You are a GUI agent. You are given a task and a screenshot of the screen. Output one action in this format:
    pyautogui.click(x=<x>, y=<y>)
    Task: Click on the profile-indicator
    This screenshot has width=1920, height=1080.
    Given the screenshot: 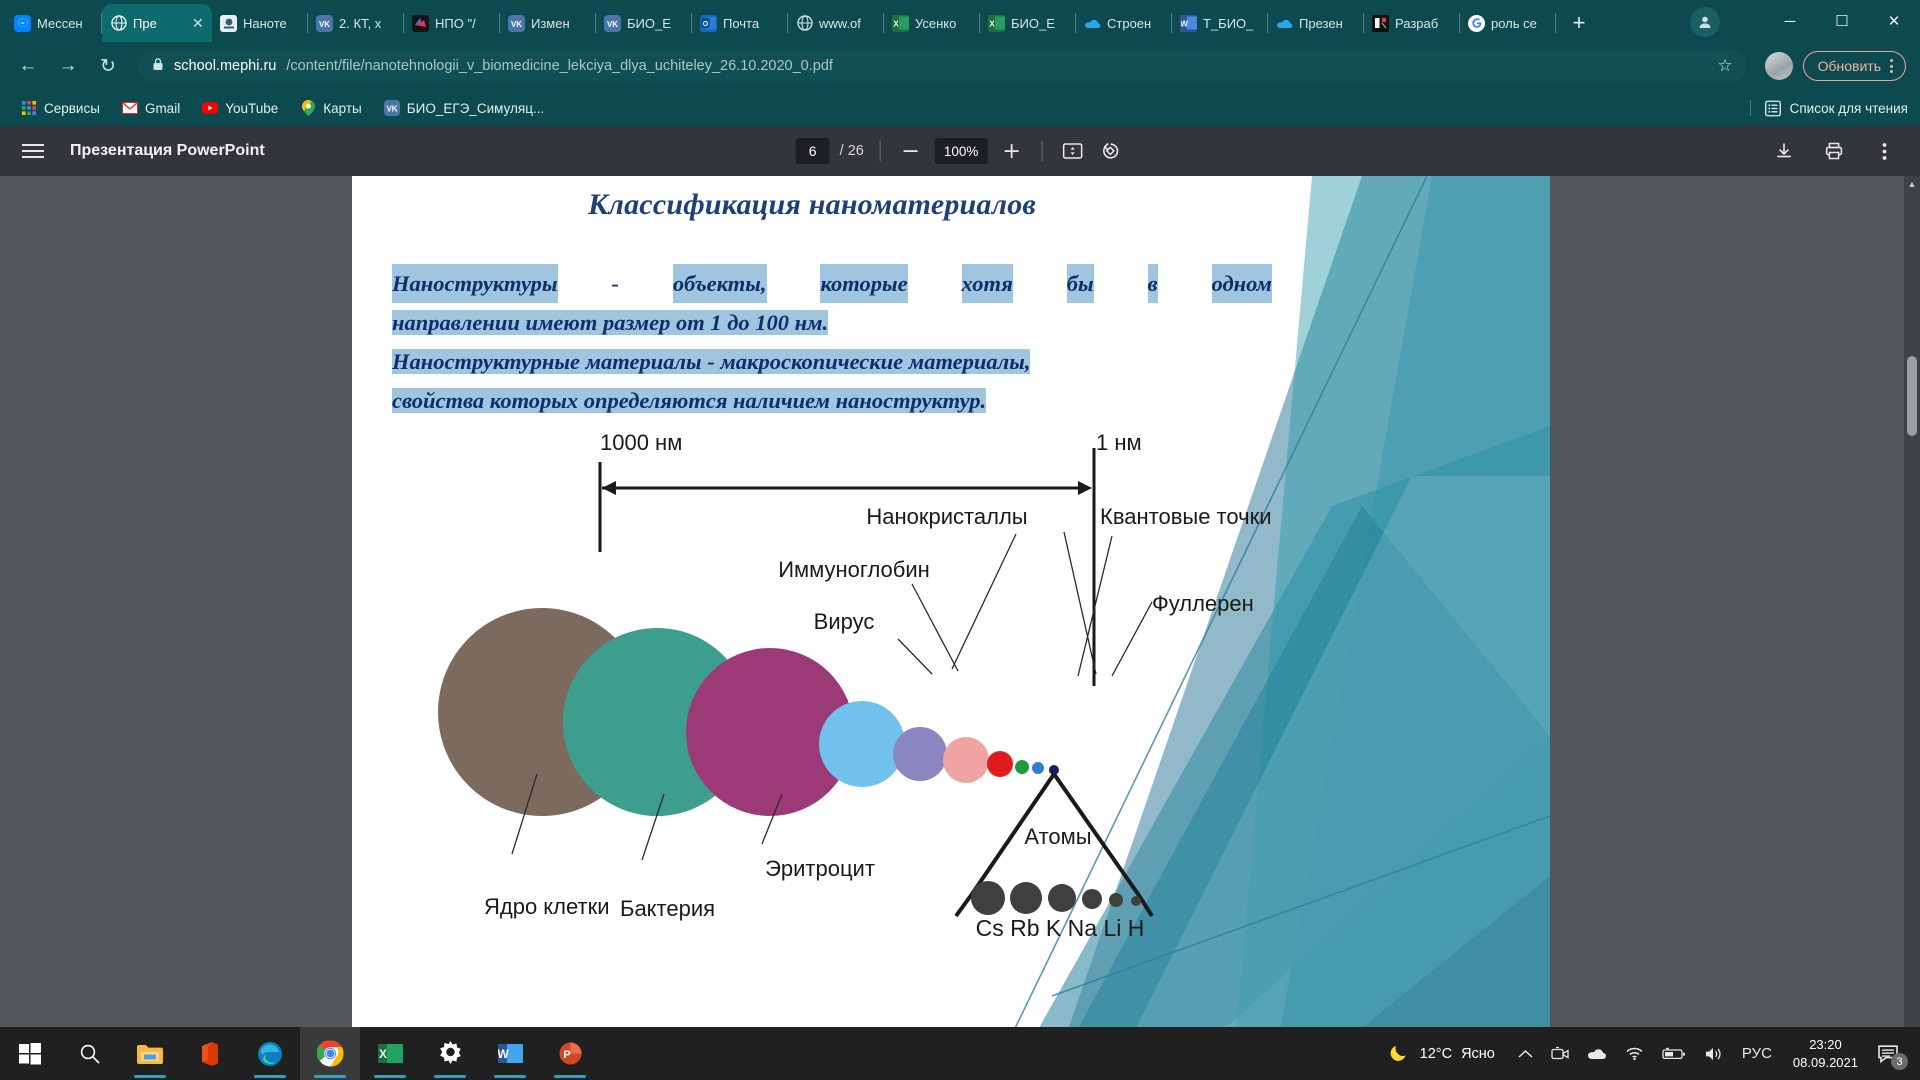 What is the action you would take?
    pyautogui.click(x=1705, y=22)
    